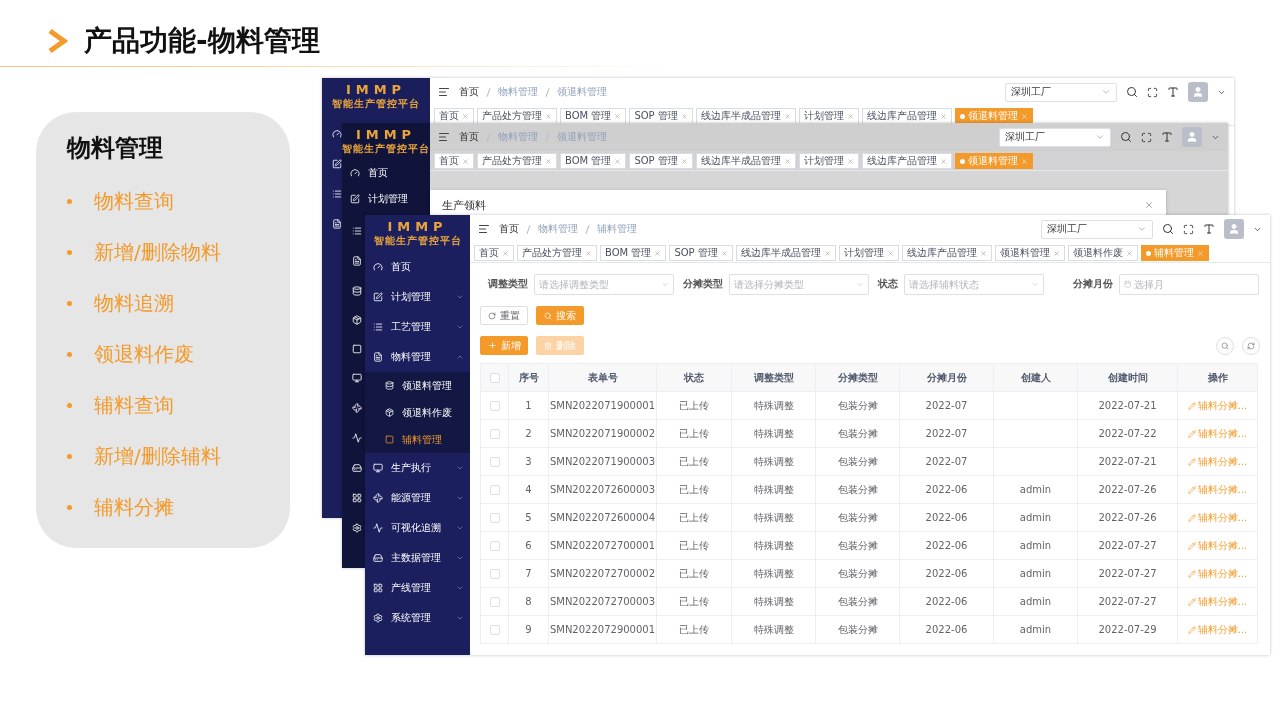 This screenshot has height=720, width=1280. I want to click on select-field: 请选择分摊类型, so click(799, 284).